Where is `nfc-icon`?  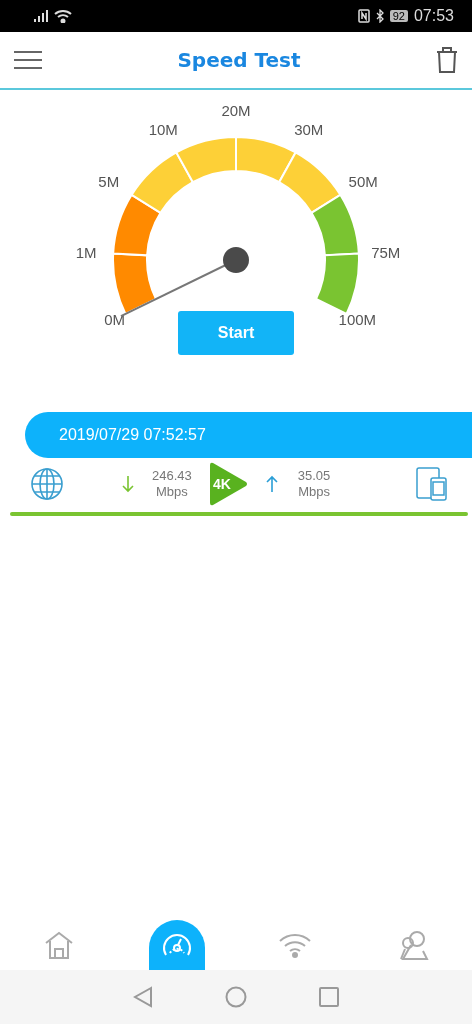 nfc-icon is located at coordinates (363, 16).